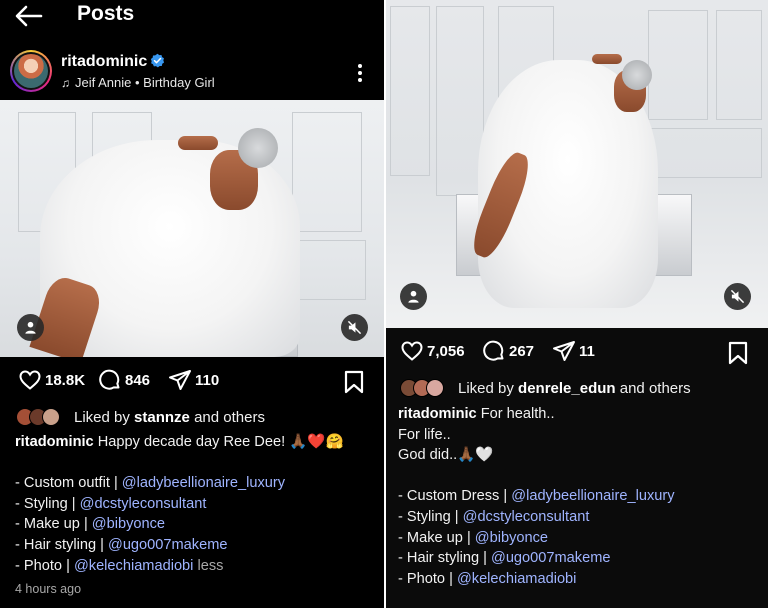  I want to click on person-icon, so click(30, 327).